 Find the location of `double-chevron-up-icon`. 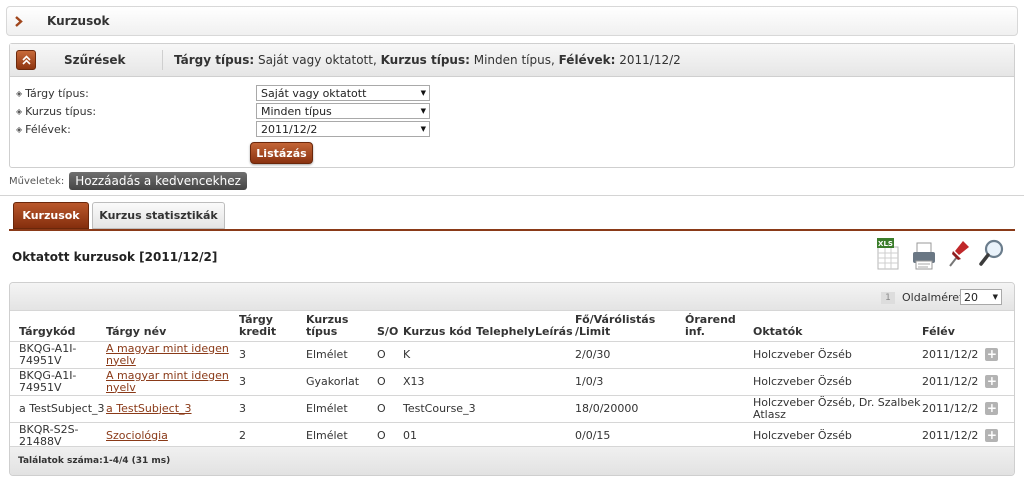

double-chevron-up-icon is located at coordinates (26, 60).